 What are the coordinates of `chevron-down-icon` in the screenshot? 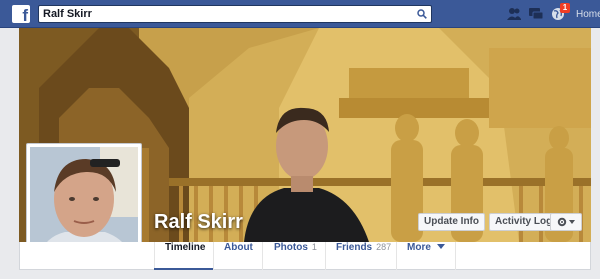 It's located at (440, 246).